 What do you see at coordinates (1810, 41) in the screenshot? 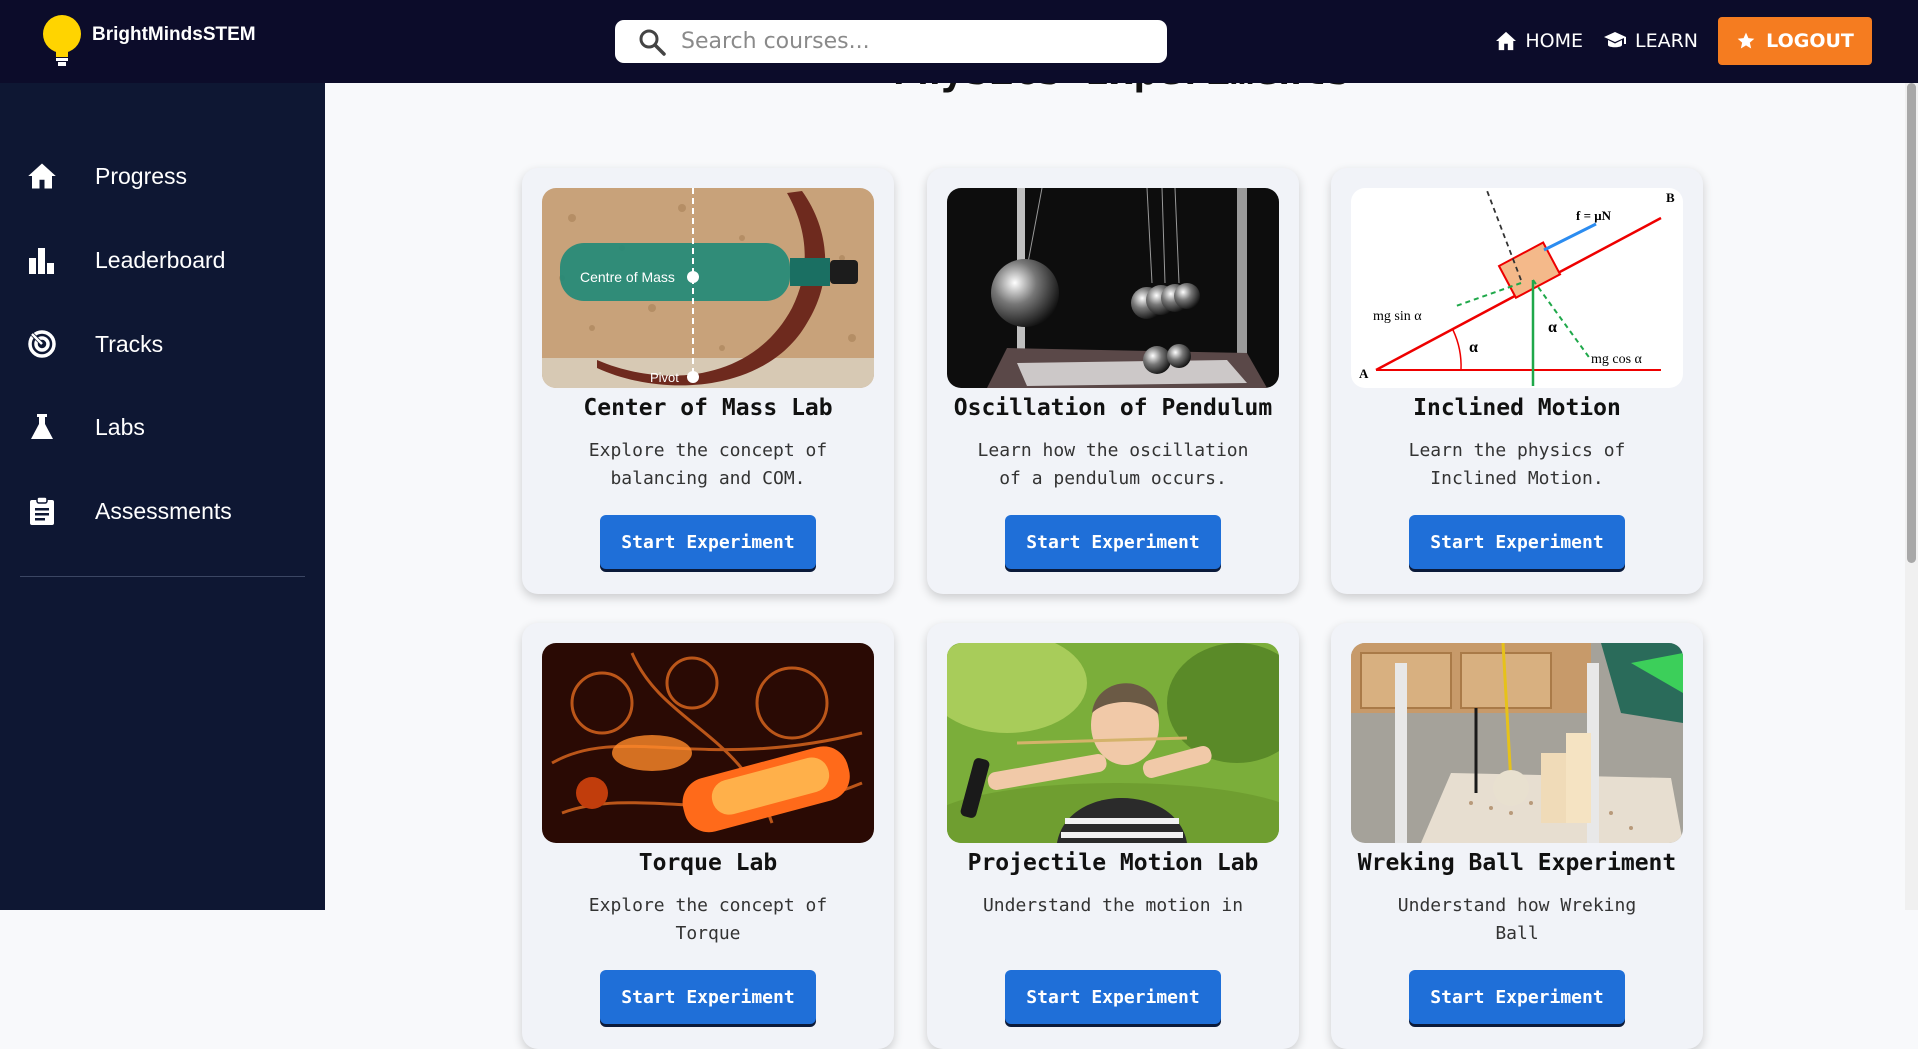
I see `logout-label: LOGOUT` at bounding box center [1810, 41].